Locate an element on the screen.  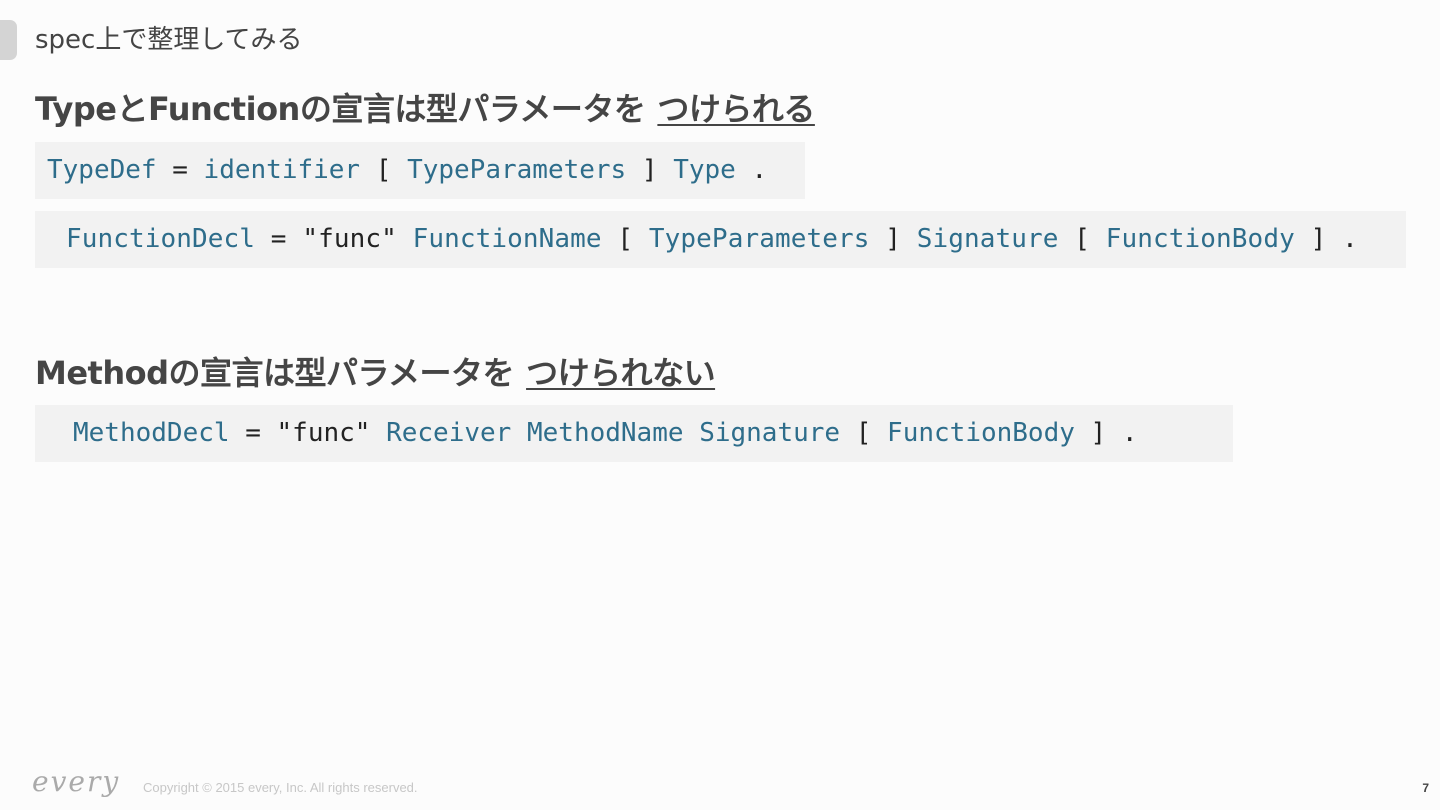
code-token: FunctionDecl is located at coordinates (161, 239).